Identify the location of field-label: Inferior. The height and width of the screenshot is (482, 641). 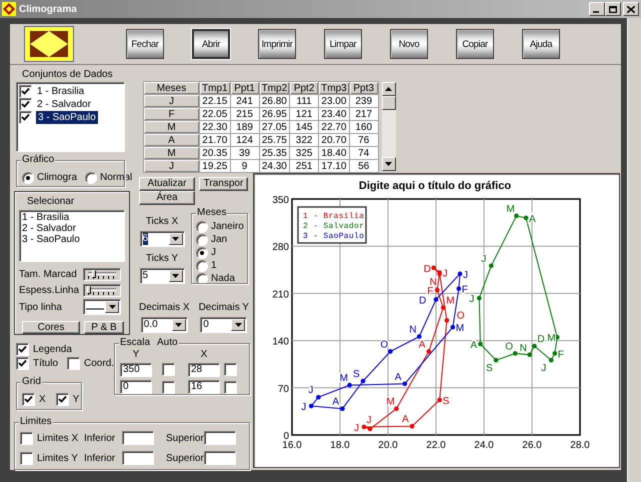
(100, 438).